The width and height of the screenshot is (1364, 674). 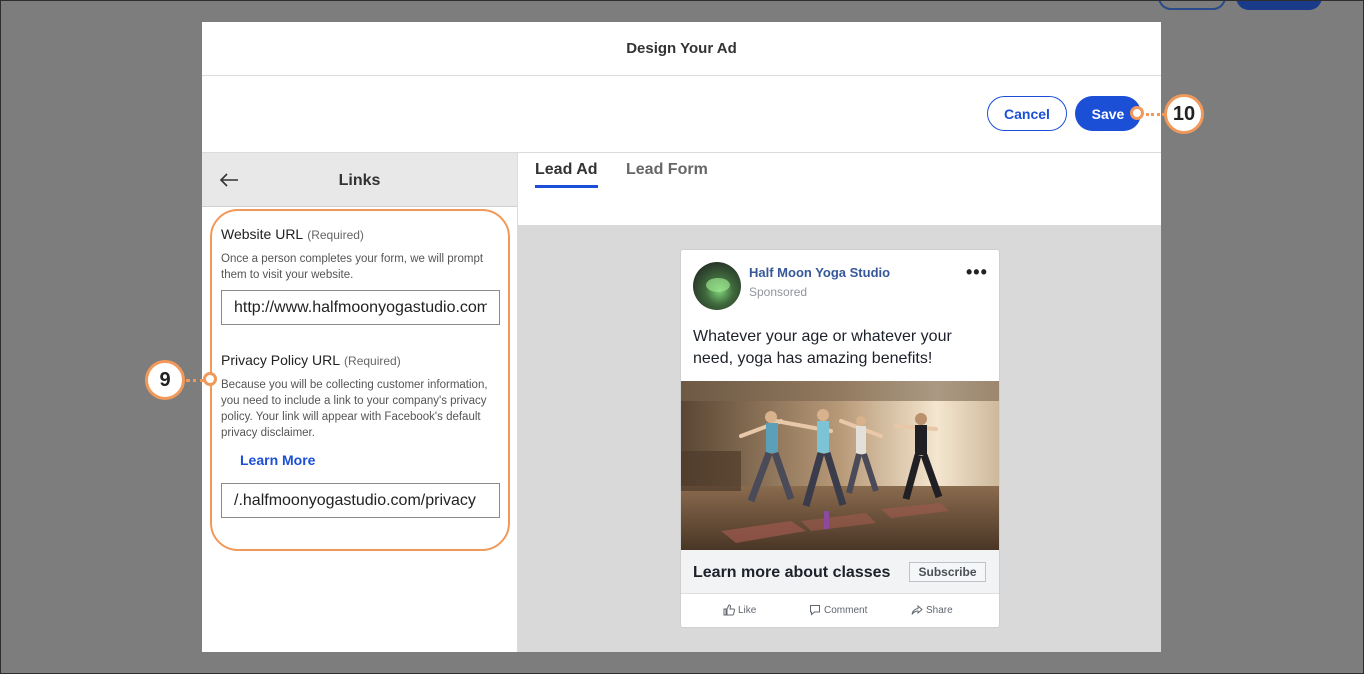 I want to click on step-9-pointer, so click(x=210, y=379).